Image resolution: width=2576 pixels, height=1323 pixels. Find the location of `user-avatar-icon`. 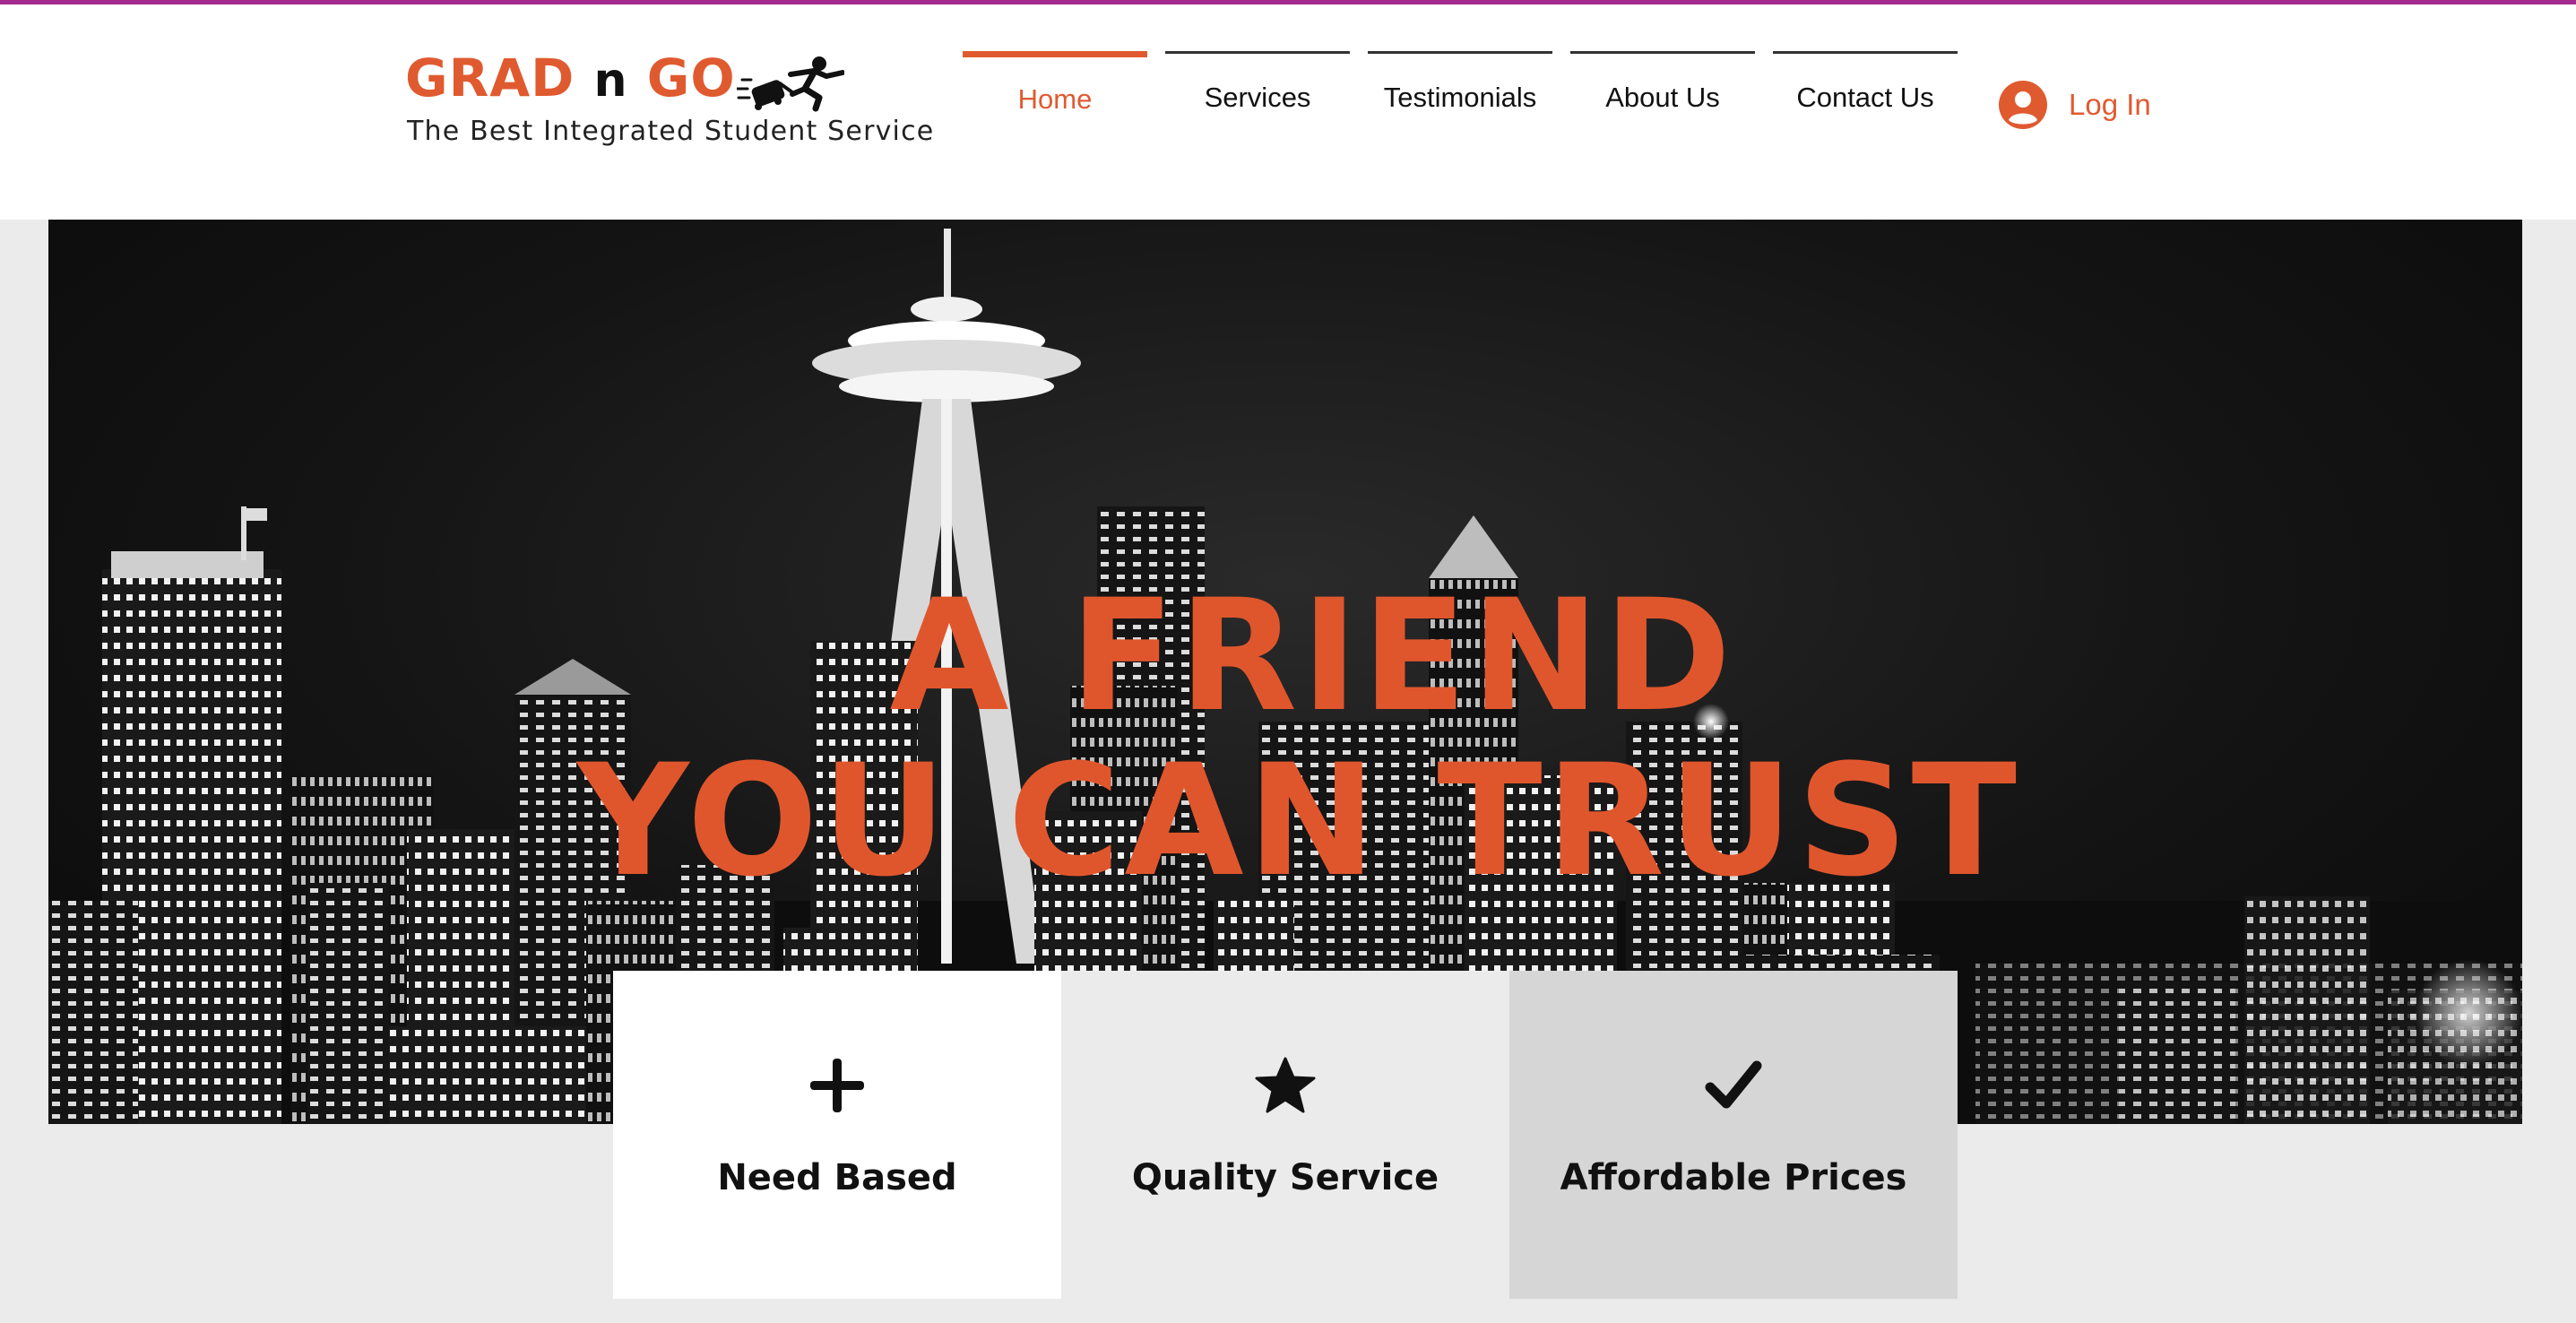

user-avatar-icon is located at coordinates (2023, 105).